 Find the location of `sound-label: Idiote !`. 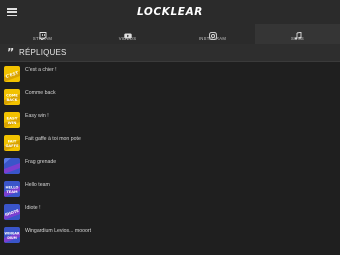

sound-label: Idiote ! is located at coordinates (33, 208).